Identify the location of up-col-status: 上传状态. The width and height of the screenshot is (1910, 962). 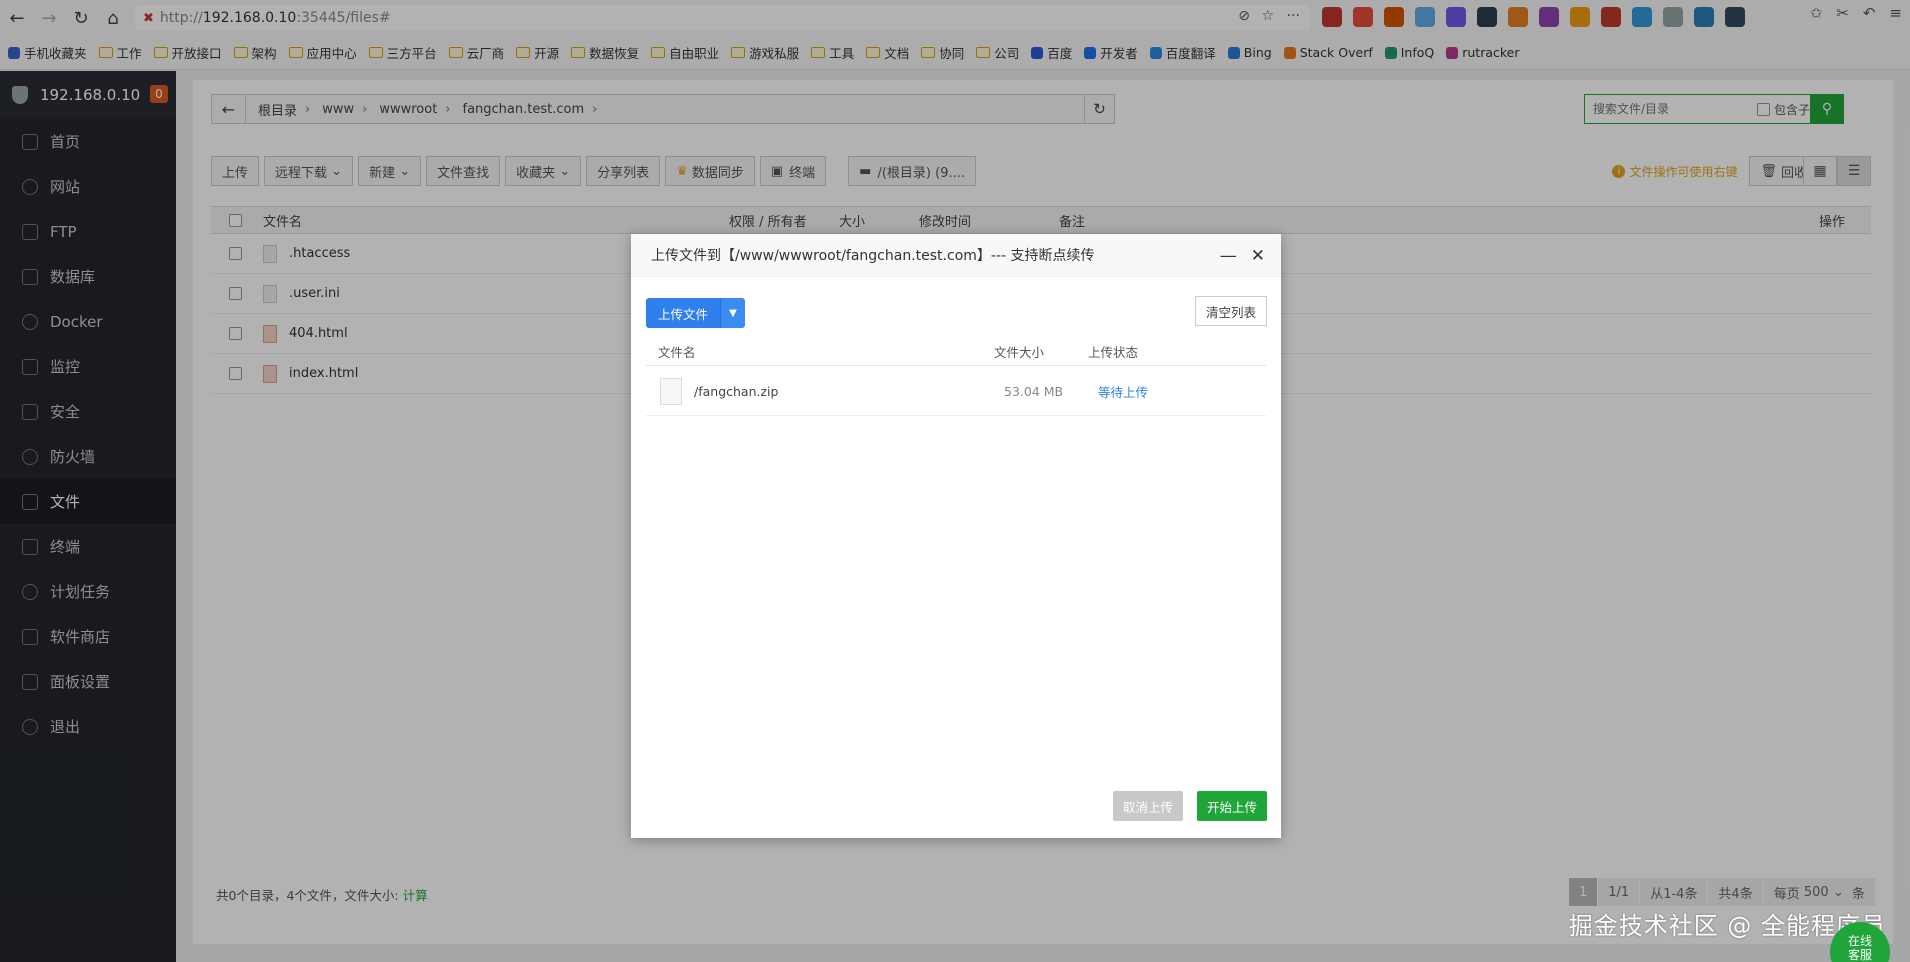
(1113, 352).